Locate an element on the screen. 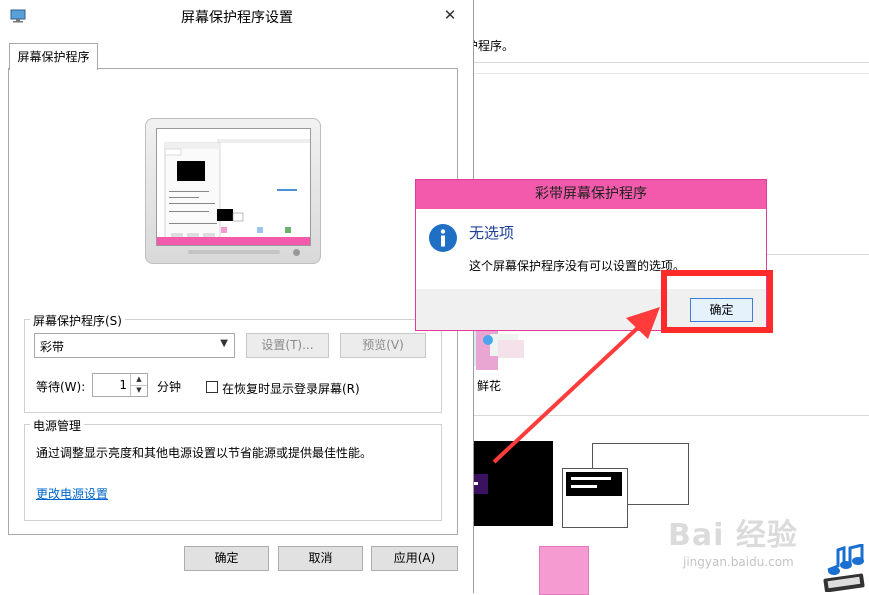 Image resolution: width=869 pixels, height=595 pixels. message-dialog-title: 彩带屏幕保护程序 is located at coordinates (591, 194).